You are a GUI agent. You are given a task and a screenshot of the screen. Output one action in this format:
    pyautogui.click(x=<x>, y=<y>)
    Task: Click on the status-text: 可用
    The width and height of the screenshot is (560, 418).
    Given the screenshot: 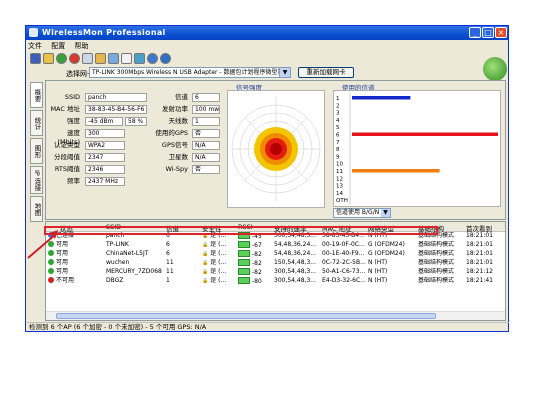 What is the action you would take?
    pyautogui.click(x=62, y=262)
    